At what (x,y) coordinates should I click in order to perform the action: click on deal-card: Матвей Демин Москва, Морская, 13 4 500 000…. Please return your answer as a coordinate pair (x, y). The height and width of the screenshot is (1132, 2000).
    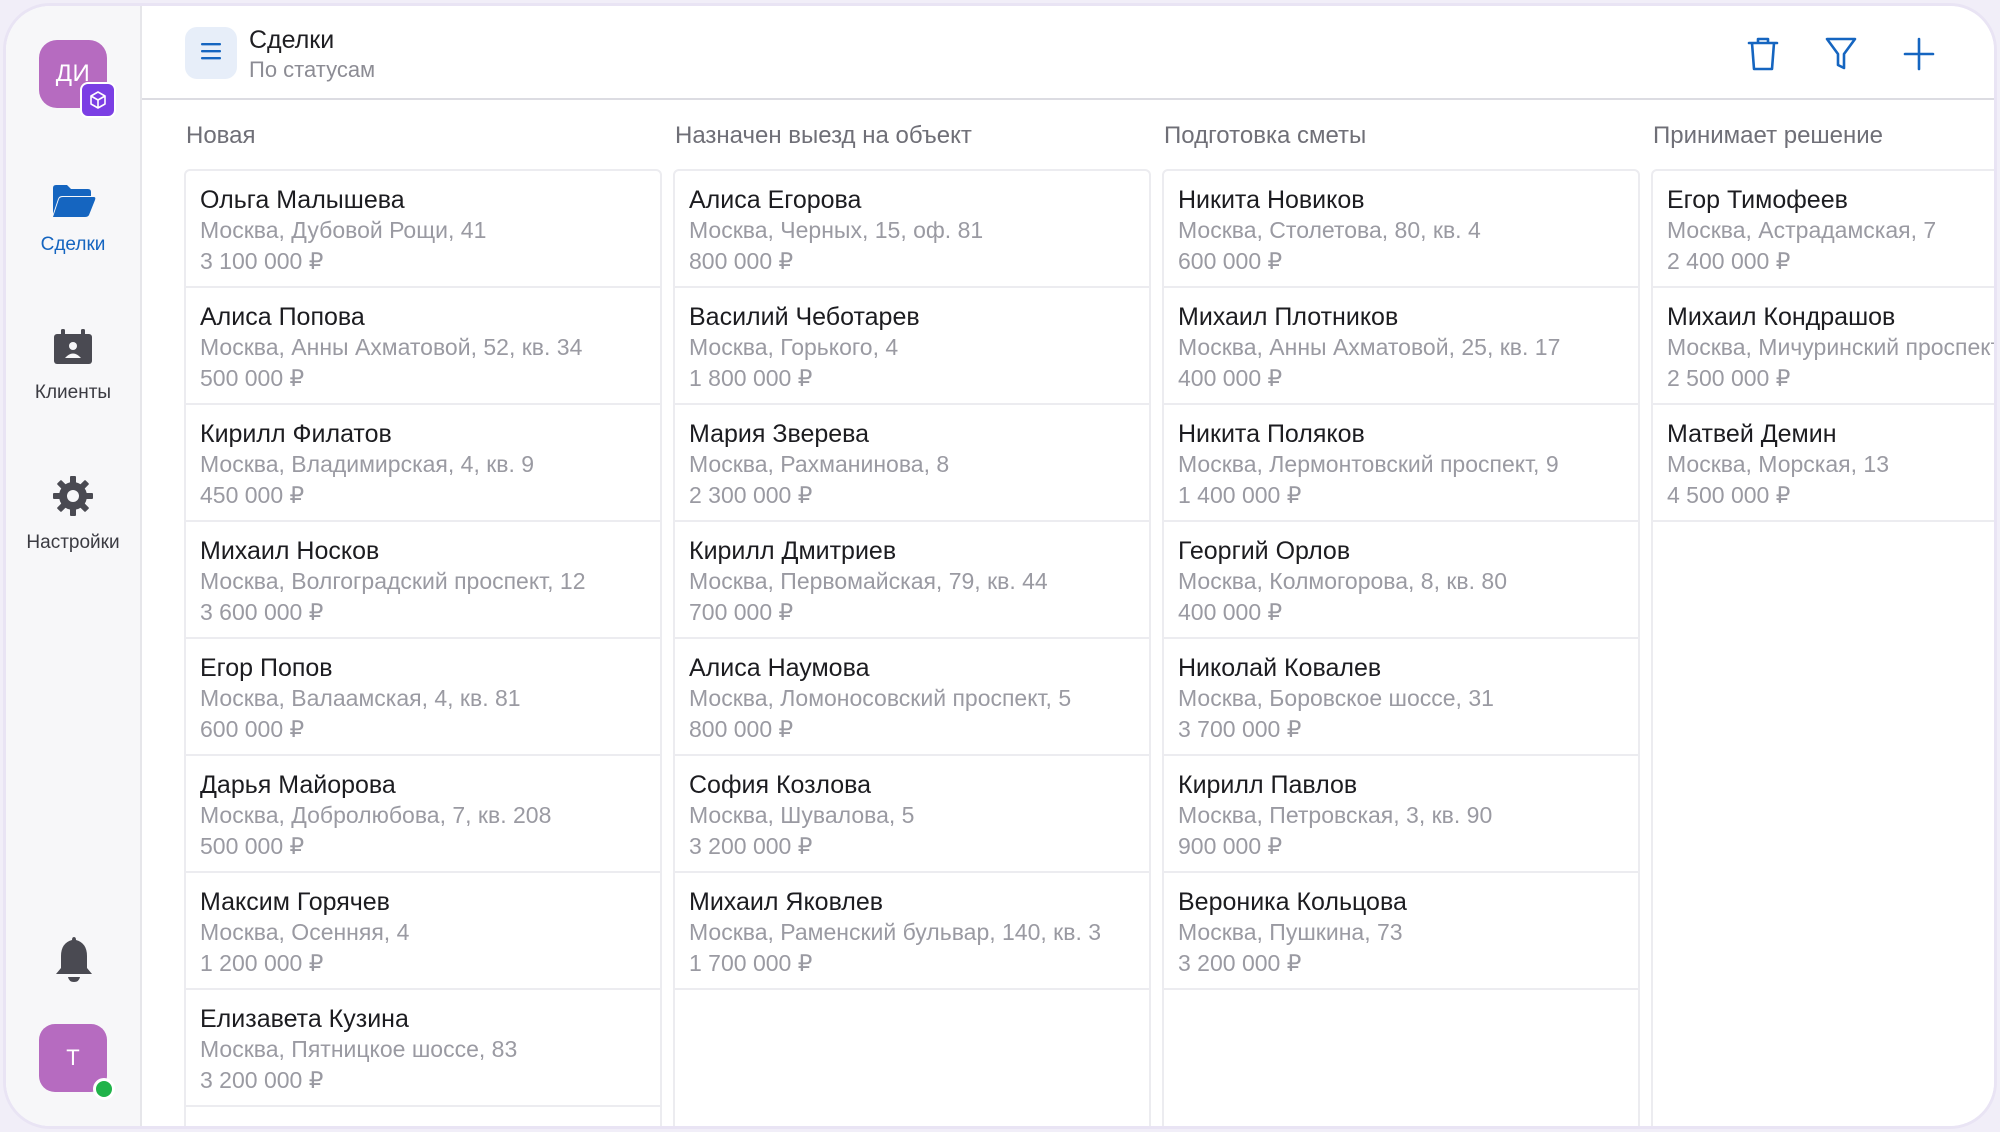
    Looking at the image, I should click on (1823, 463).